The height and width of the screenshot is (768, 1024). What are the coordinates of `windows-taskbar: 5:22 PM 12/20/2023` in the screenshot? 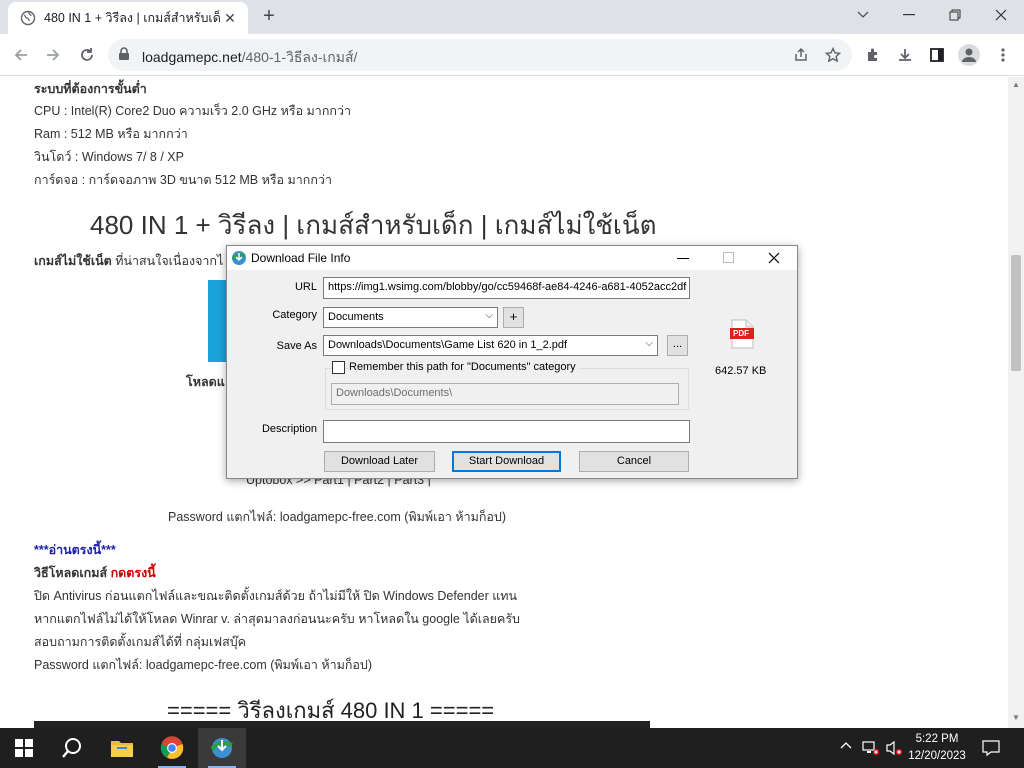 It's located at (512, 748).